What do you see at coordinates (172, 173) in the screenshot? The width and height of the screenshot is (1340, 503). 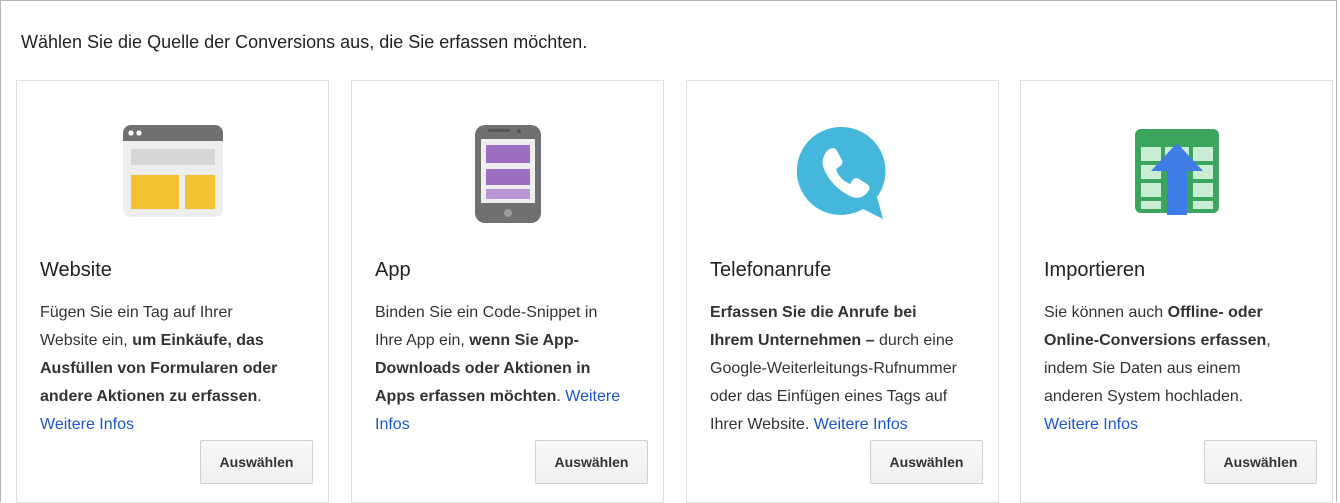 I see `website-browser-icon` at bounding box center [172, 173].